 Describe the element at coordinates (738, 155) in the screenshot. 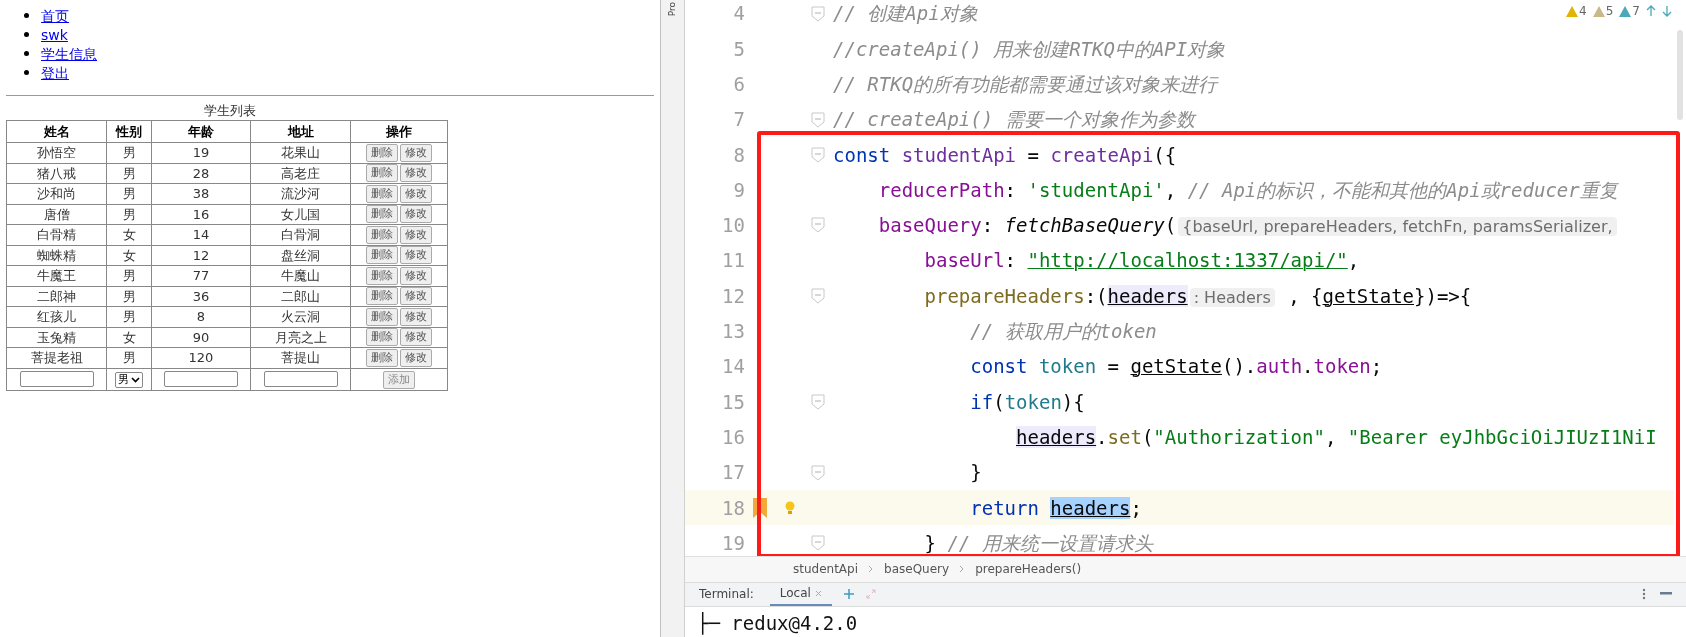

I see `line-number: 8` at that location.